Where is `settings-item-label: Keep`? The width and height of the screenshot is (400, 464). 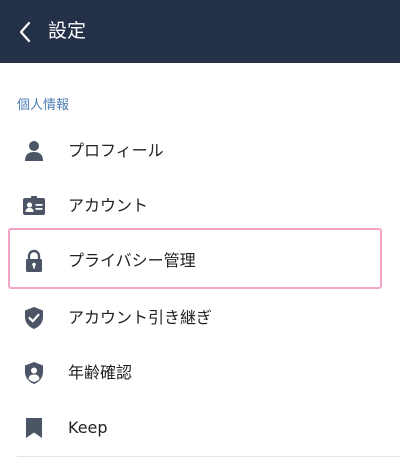
settings-item-label: Keep is located at coordinates (88, 427).